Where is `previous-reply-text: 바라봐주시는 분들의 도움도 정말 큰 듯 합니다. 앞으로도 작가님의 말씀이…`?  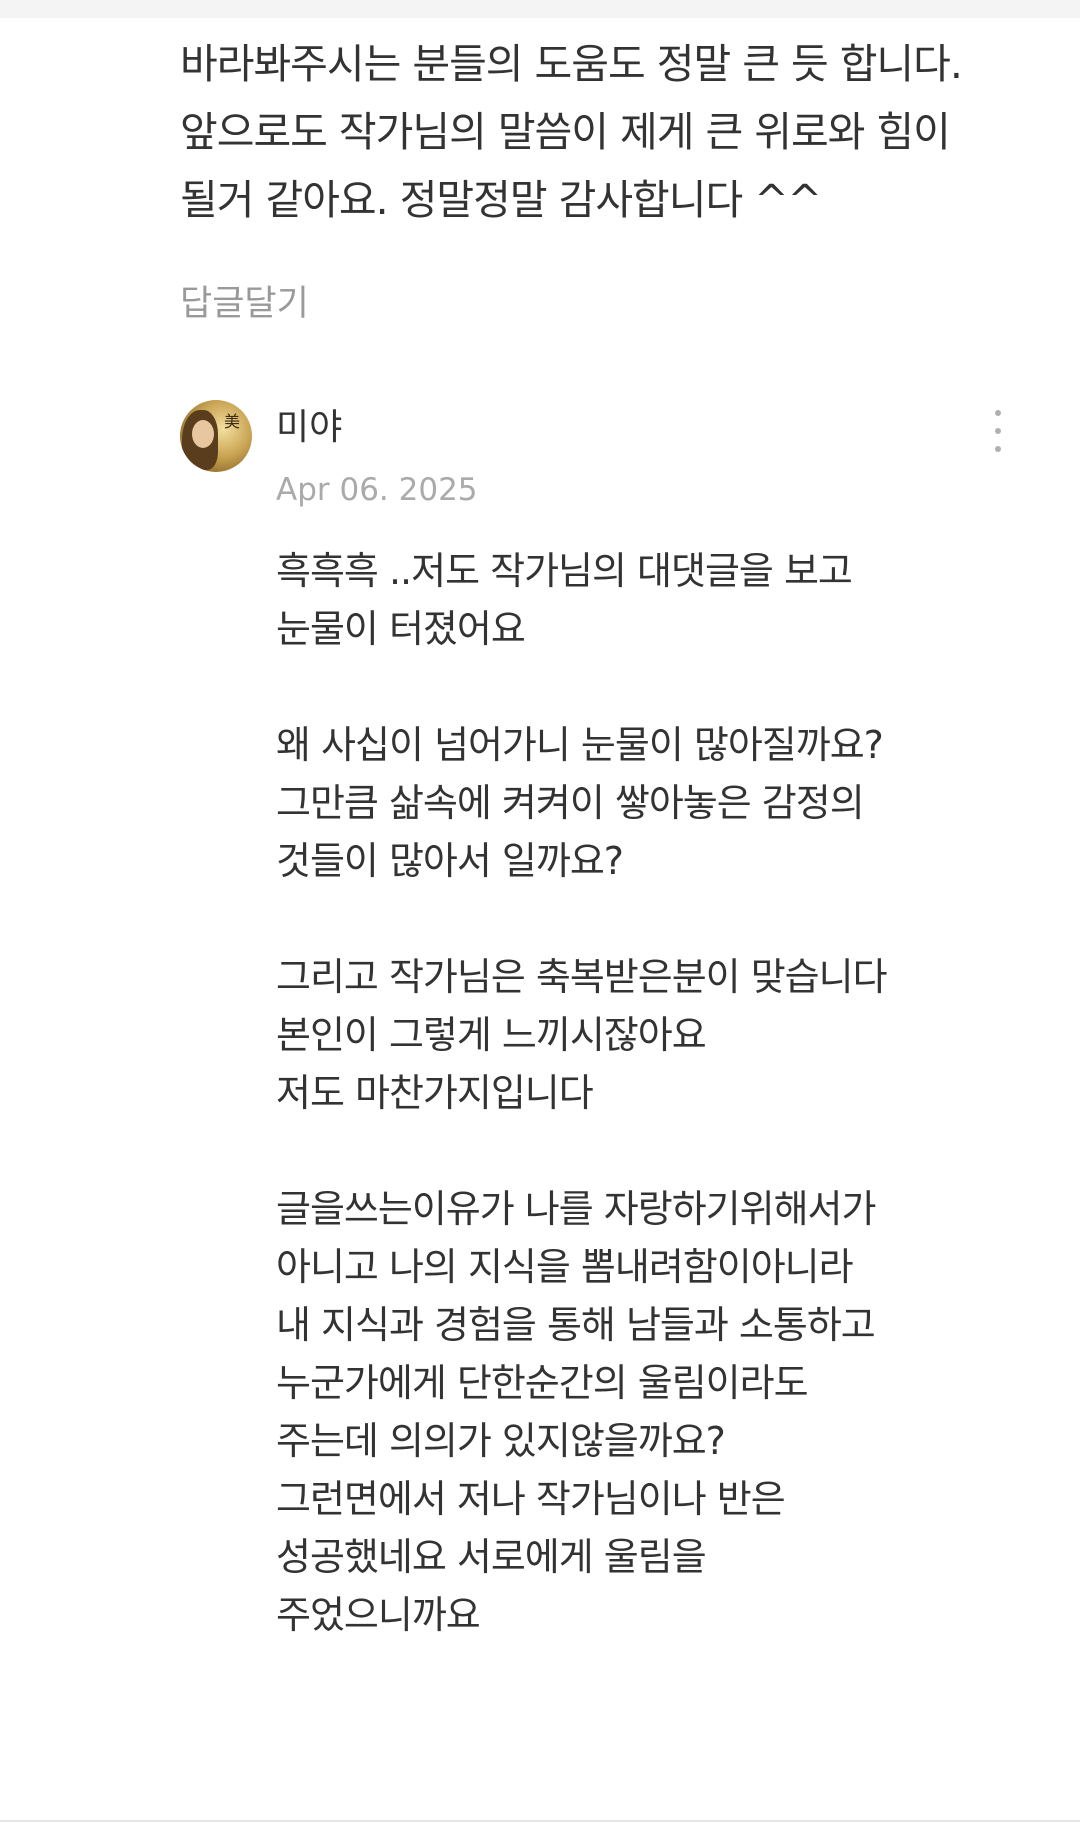 previous-reply-text: 바라봐주시는 분들의 도움도 정말 큰 듯 합니다. 앞으로도 작가님의 말씀이… is located at coordinates (571, 132).